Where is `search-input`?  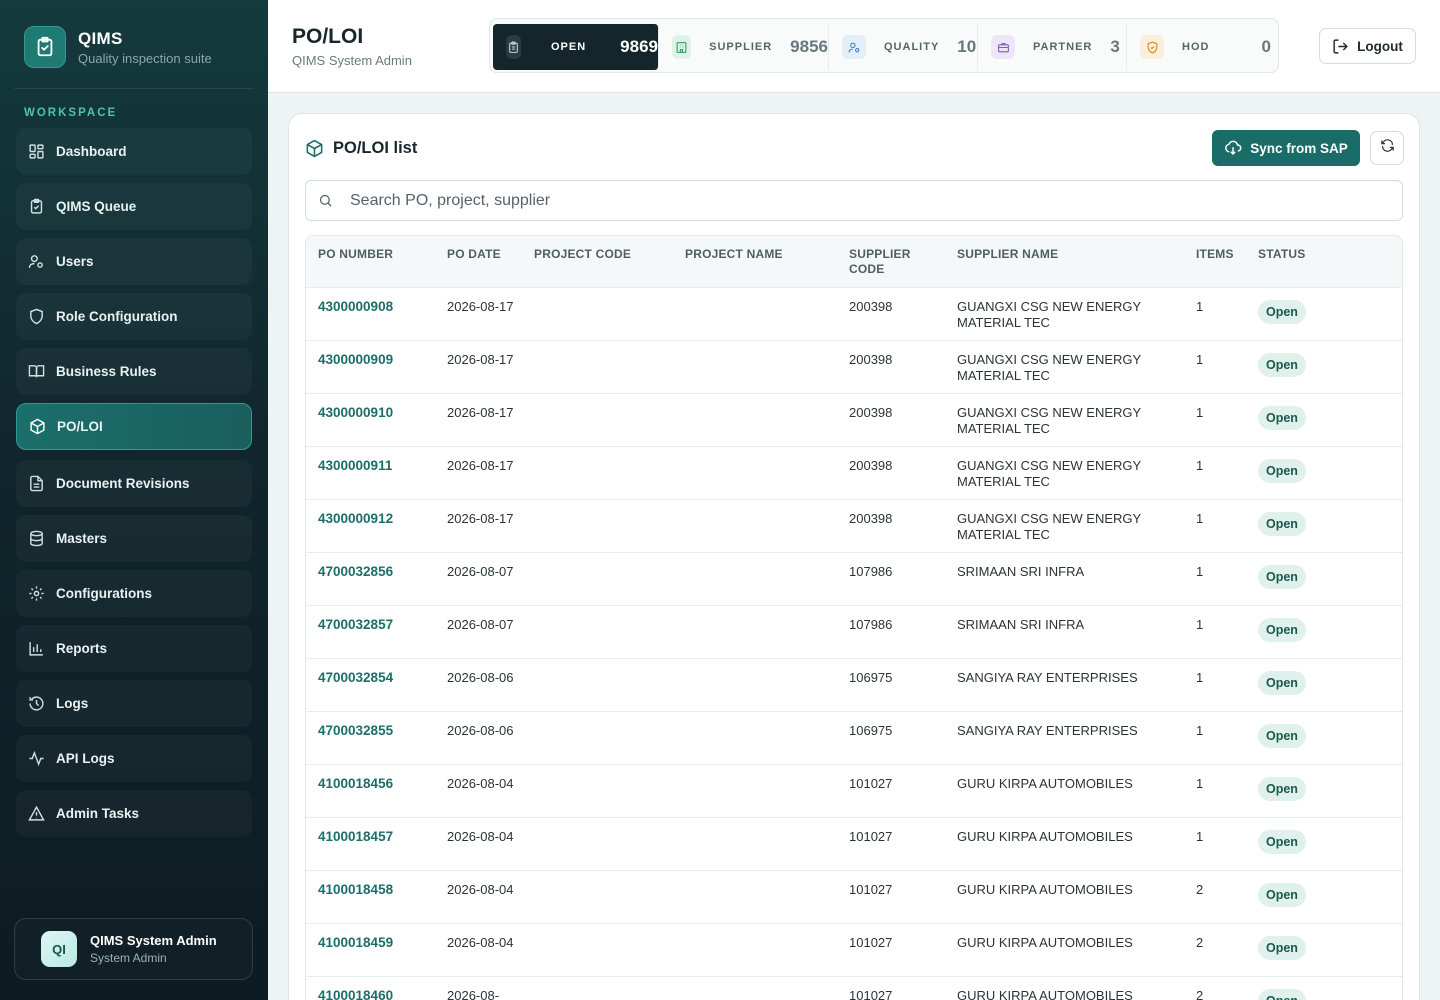
search-input is located at coordinates (850, 200).